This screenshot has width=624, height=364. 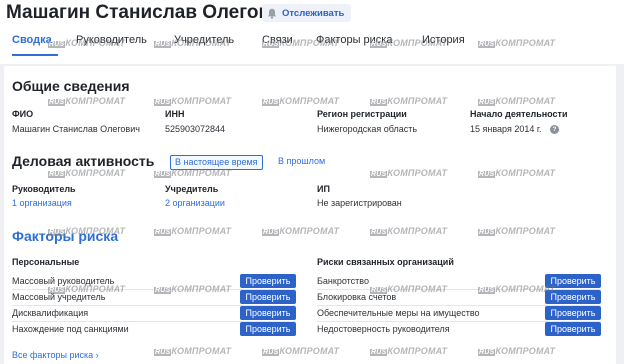 I want to click on risk-name: Массовый руководитель, so click(x=63, y=281).